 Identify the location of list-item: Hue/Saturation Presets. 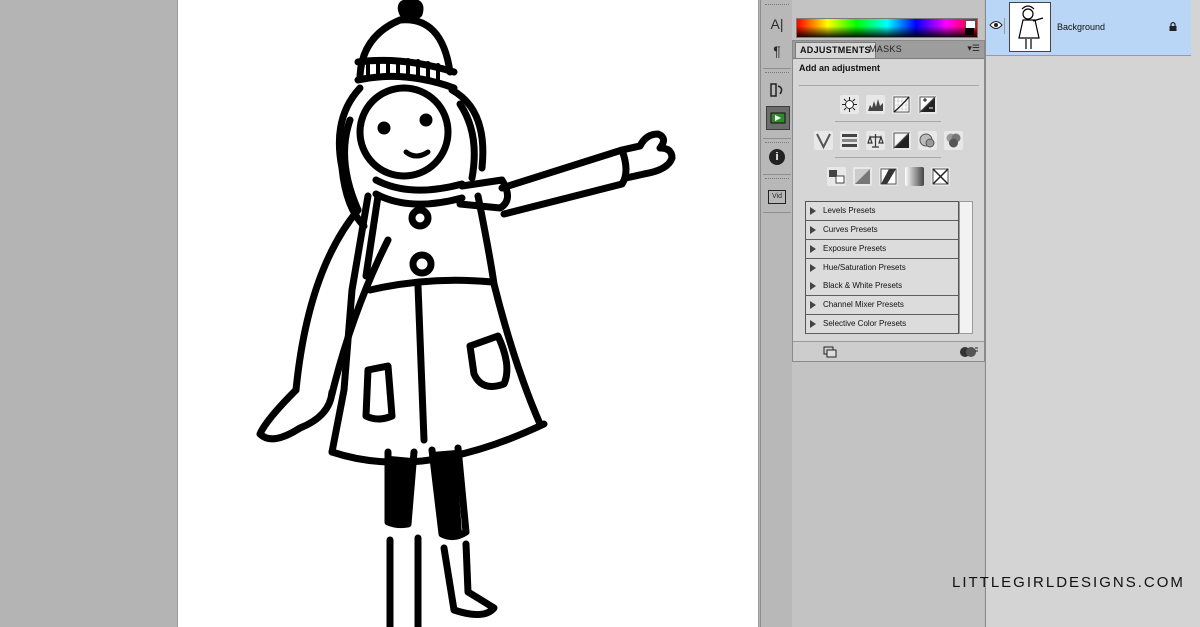
(882, 268).